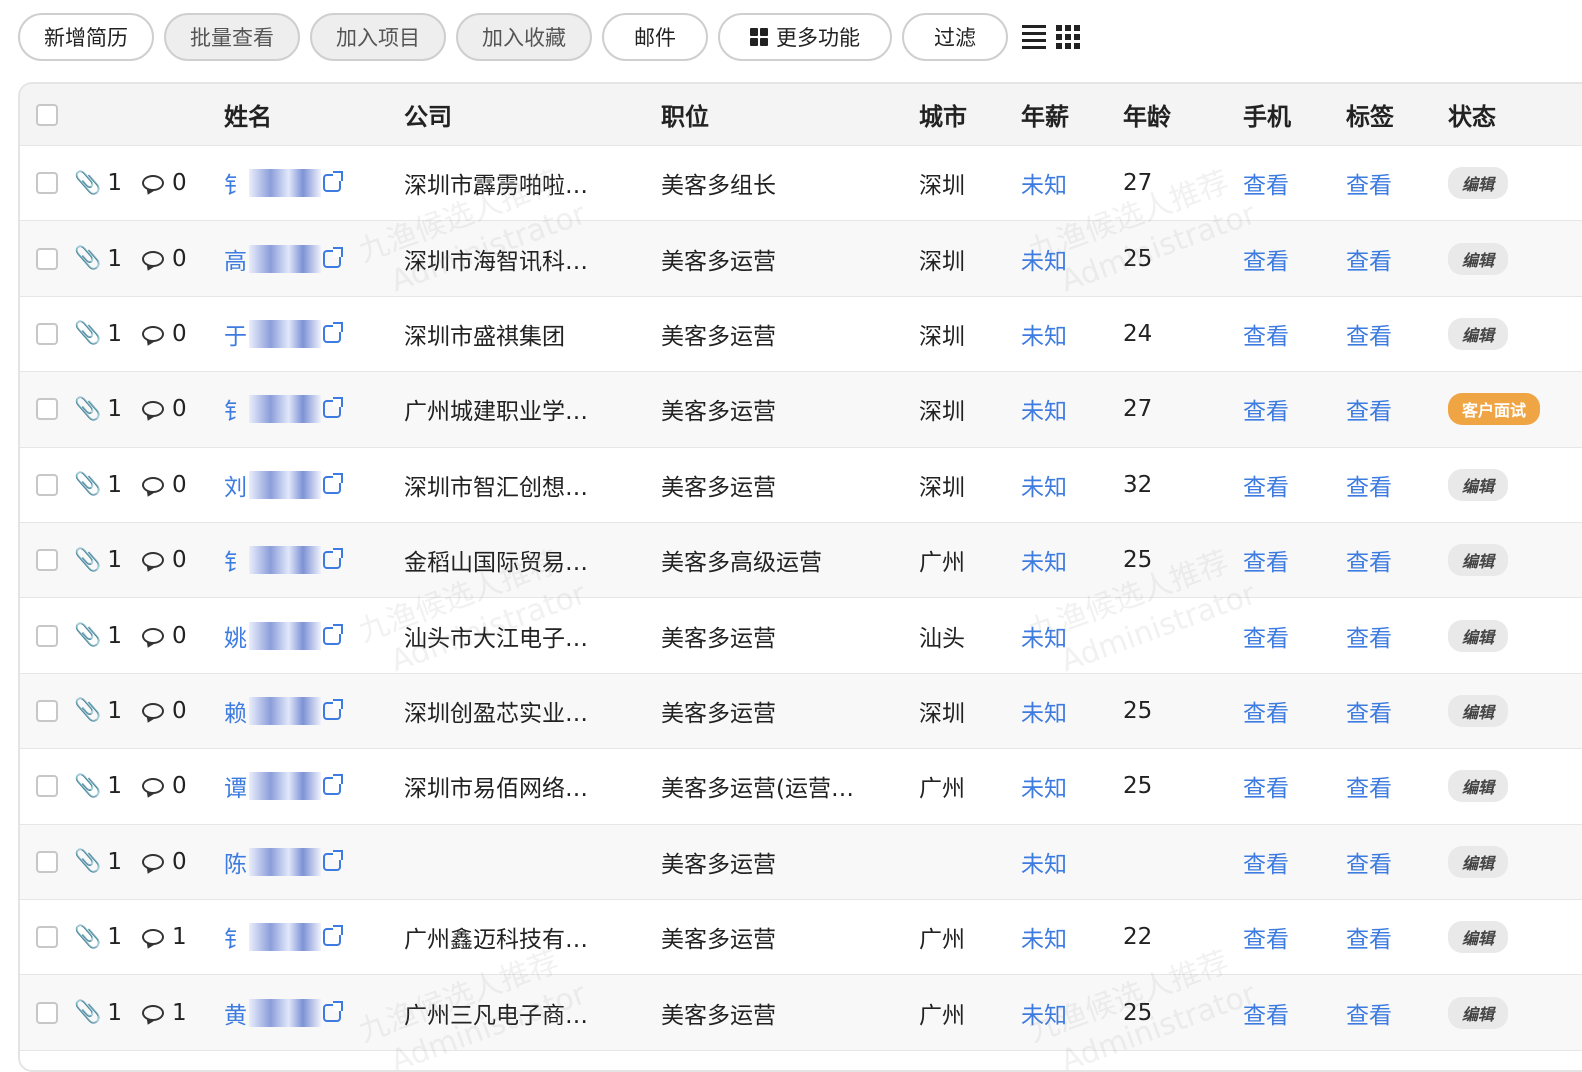 Image resolution: width=1582 pixels, height=1072 pixels. Describe the element at coordinates (428, 114) in the screenshot. I see `col-company: 公司` at that location.